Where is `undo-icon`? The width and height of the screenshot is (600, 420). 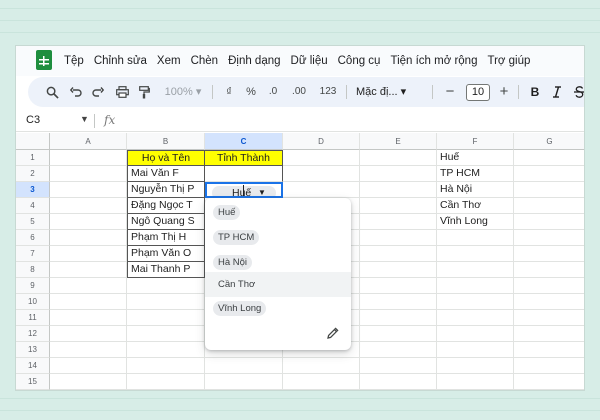
undo-icon is located at coordinates (76, 92).